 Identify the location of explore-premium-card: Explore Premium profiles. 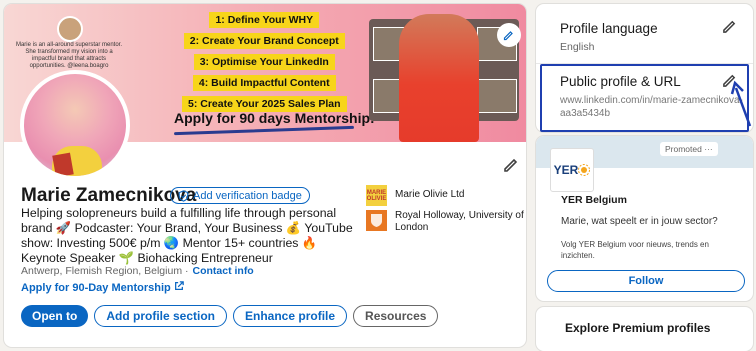
(644, 329).